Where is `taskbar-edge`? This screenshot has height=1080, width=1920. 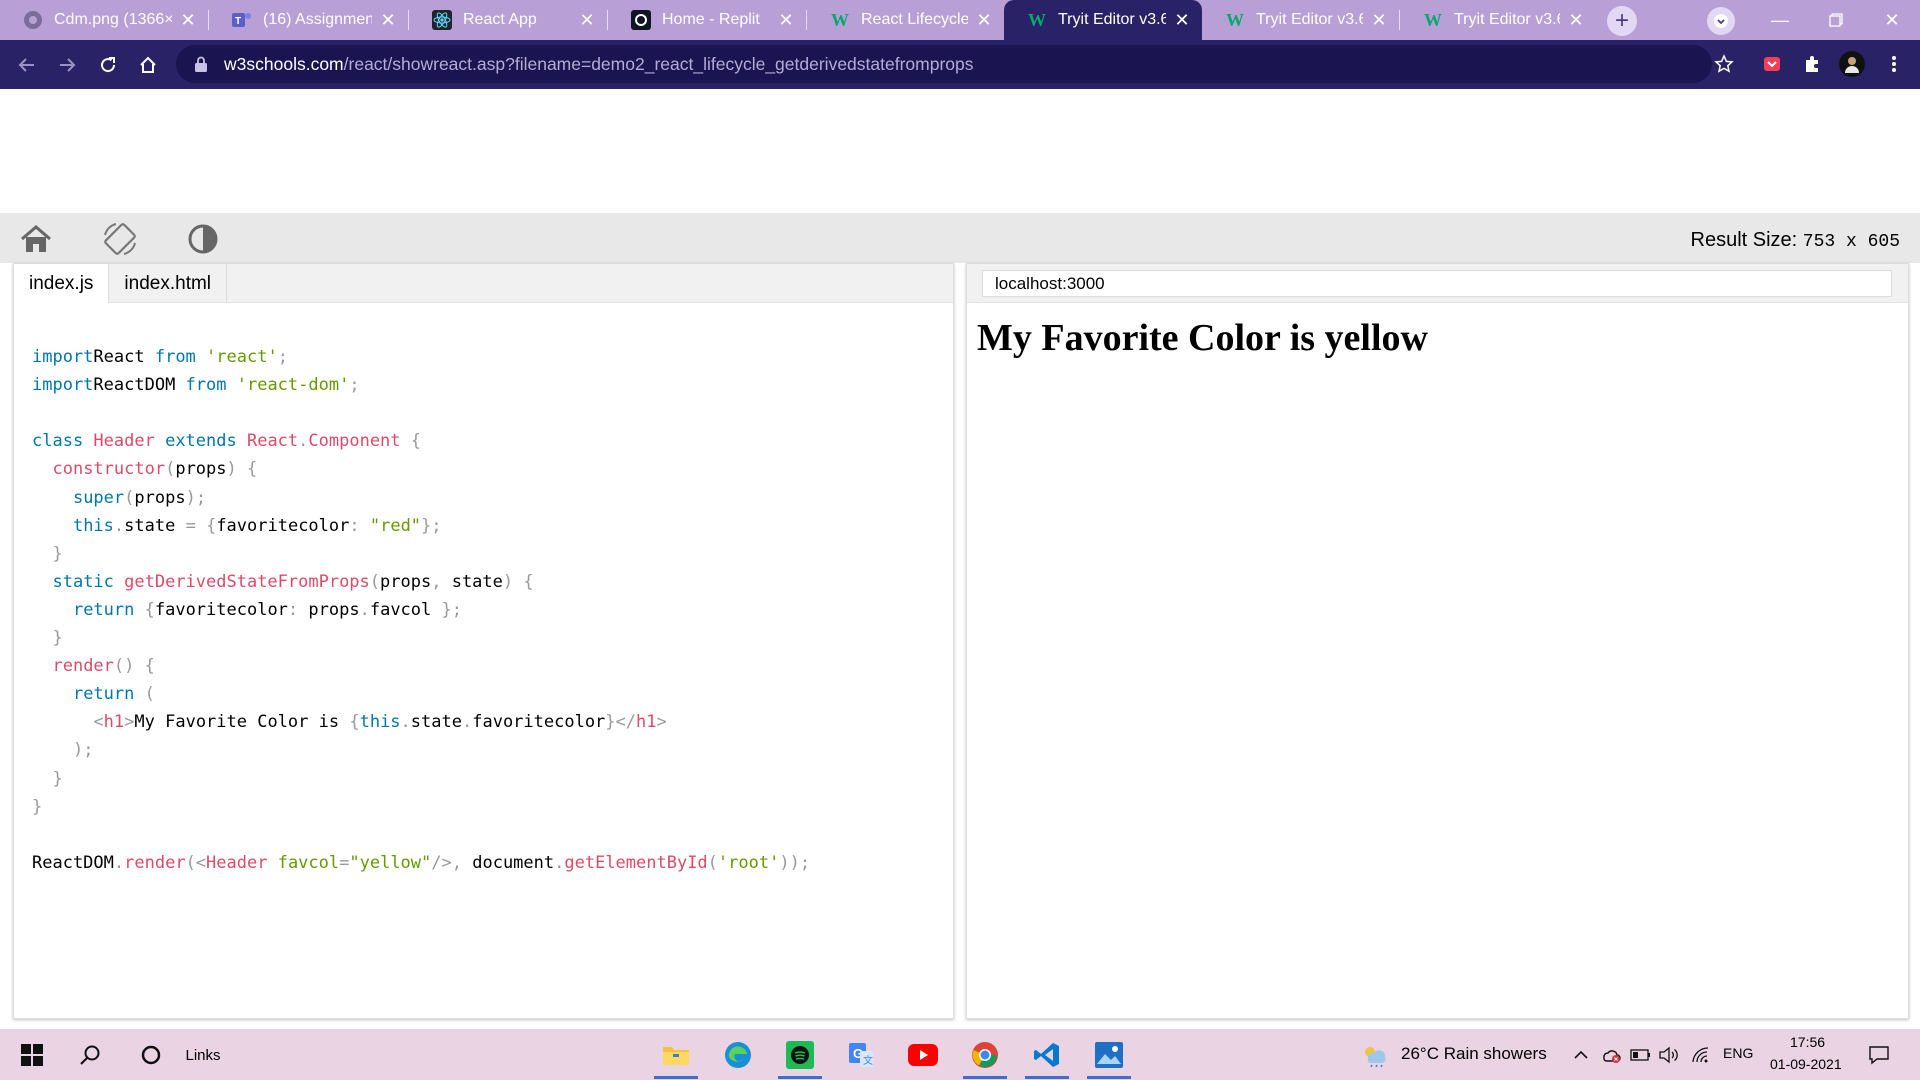
taskbar-edge is located at coordinates (738, 1055).